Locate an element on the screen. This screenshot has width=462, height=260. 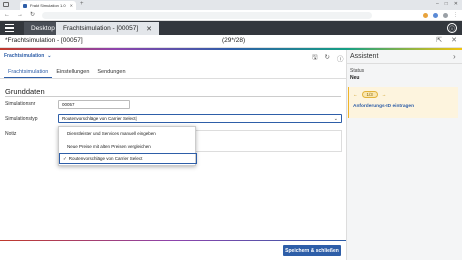
window-controls: ‒ □ ✕ is located at coordinates (447, 4).